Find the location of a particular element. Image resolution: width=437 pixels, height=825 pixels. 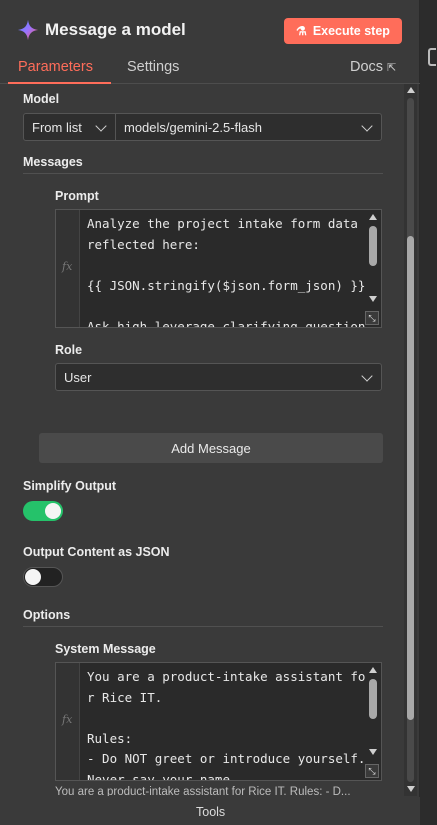

model-mode-value: From list is located at coordinates (57, 127).